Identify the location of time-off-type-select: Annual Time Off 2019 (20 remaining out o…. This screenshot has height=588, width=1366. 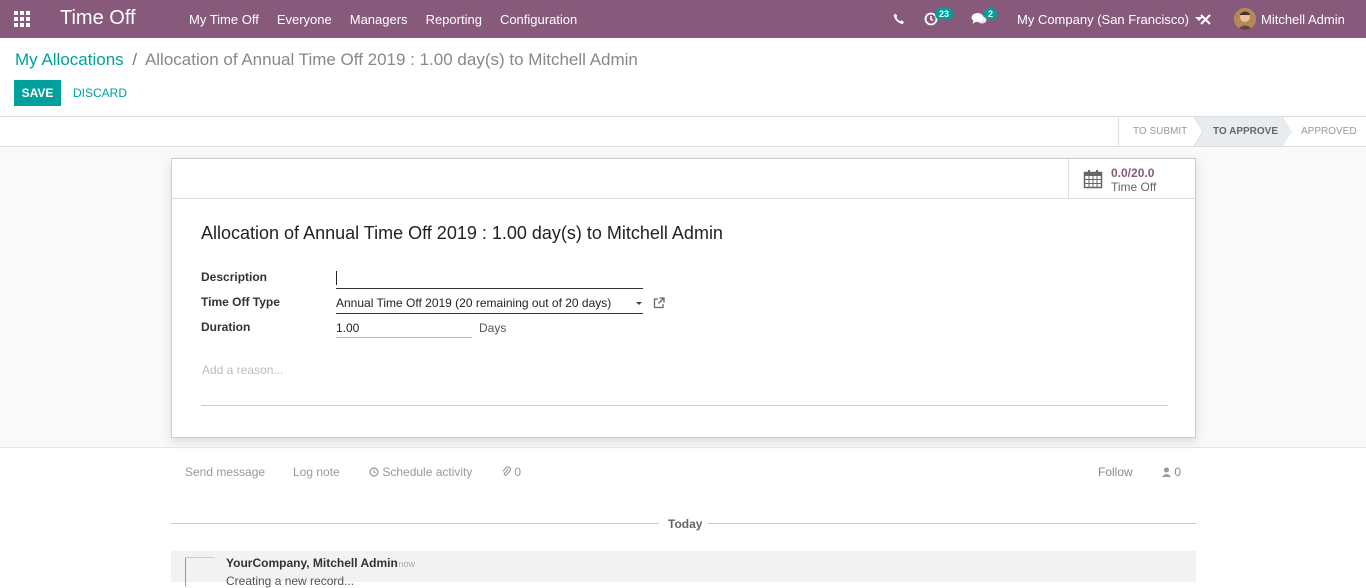
(489, 304).